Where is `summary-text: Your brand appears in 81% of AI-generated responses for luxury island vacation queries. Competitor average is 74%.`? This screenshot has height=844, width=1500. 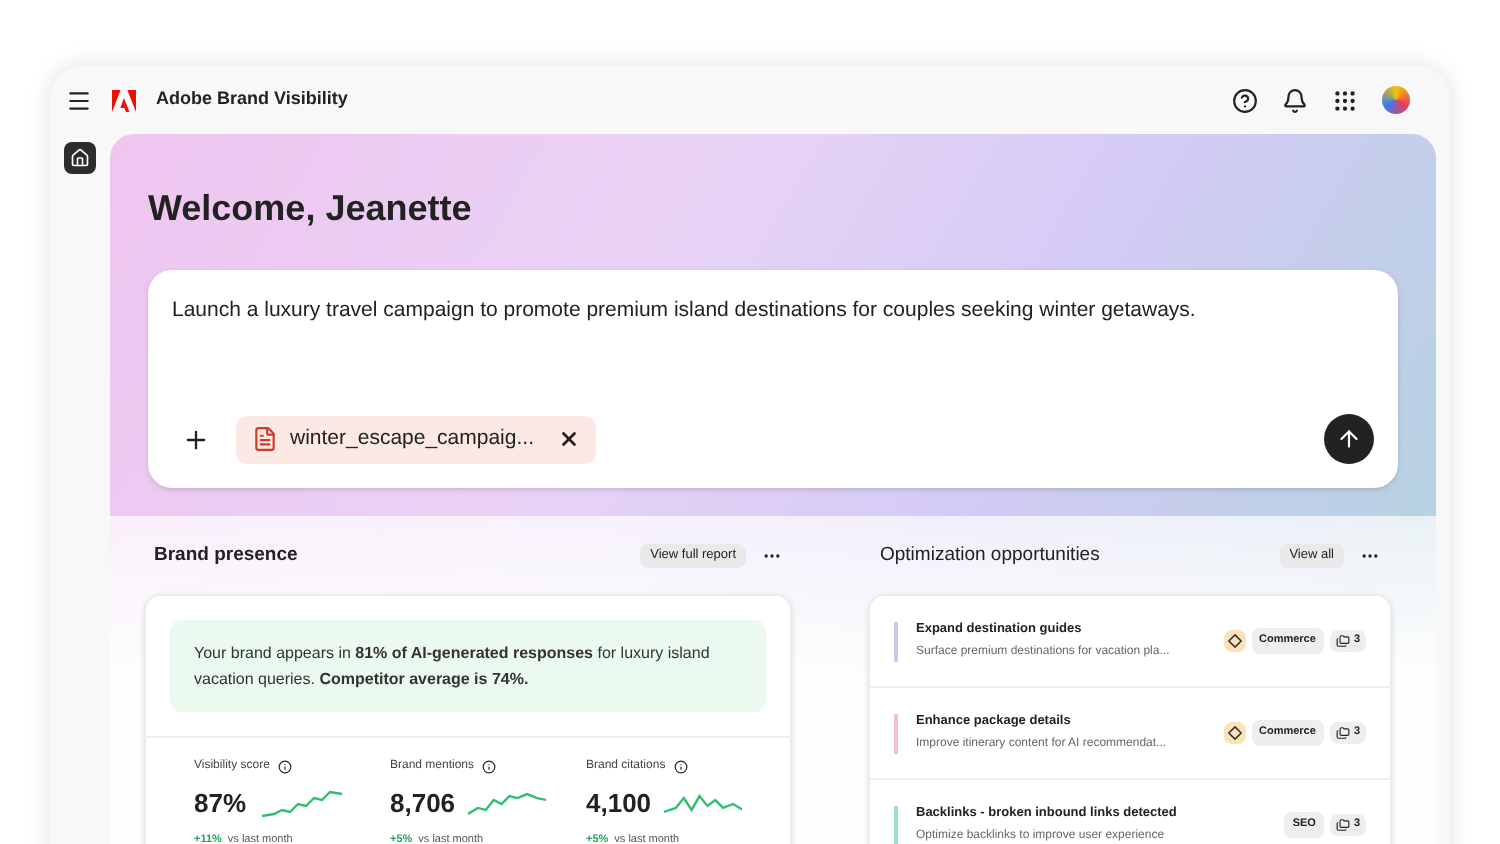 summary-text: Your brand appears in 81% of AI-generated responses for luxury island vacation queries. Competitor average is 74%. is located at coordinates (468, 666).